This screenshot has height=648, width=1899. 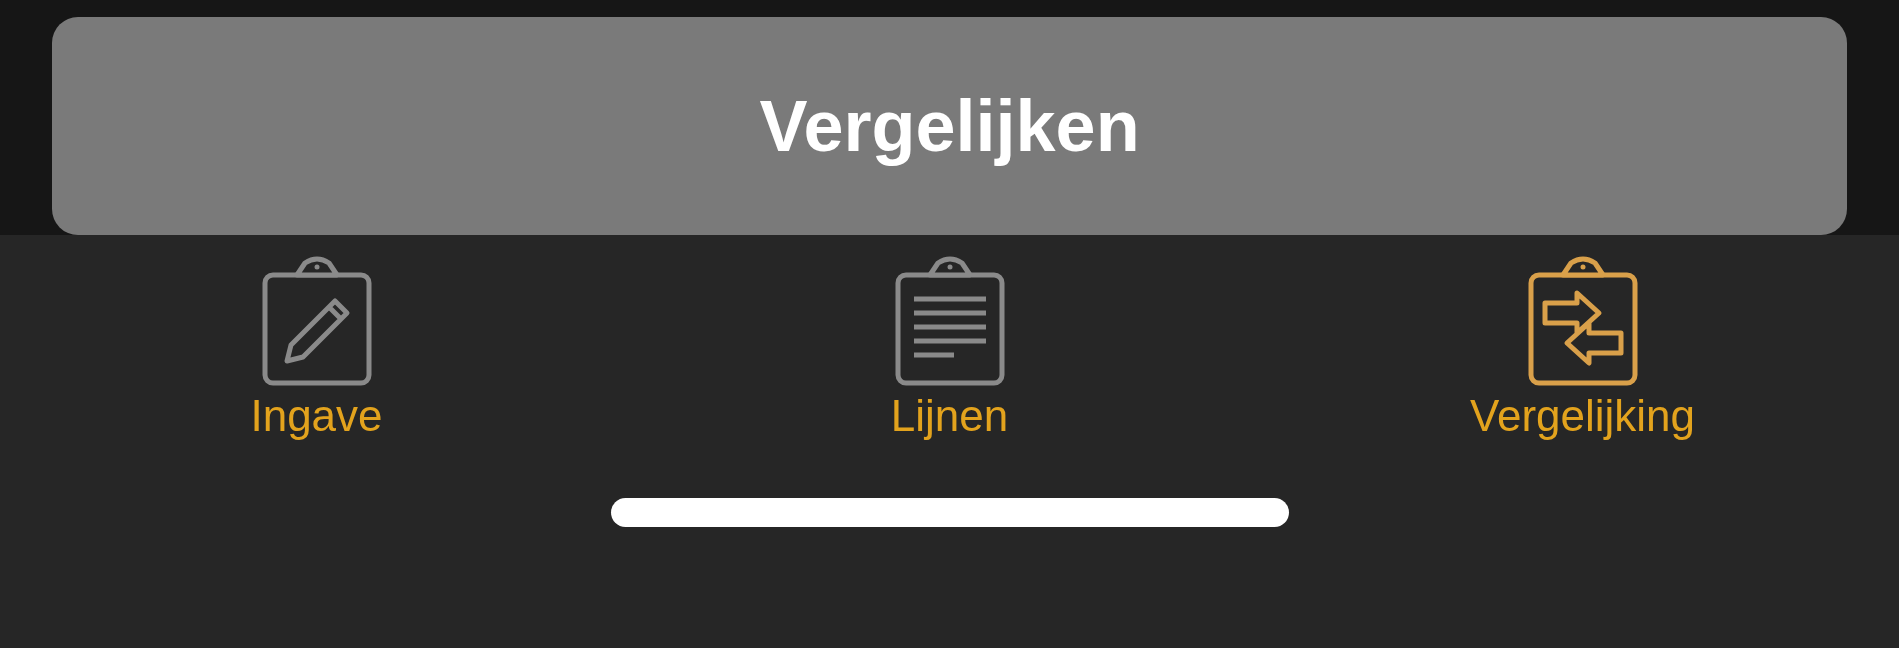 I want to click on tab: Lijnen, so click(x=949, y=347).